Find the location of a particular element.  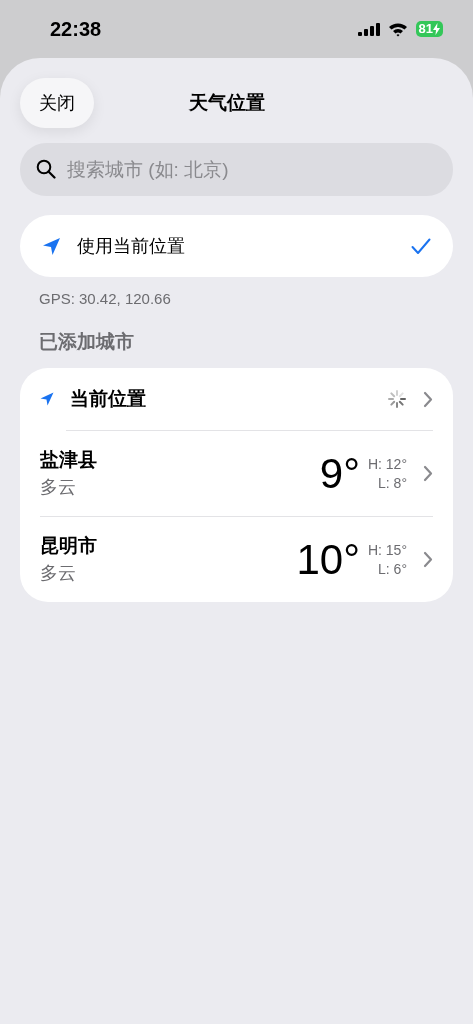

status-time: 22:38 is located at coordinates (76, 29).